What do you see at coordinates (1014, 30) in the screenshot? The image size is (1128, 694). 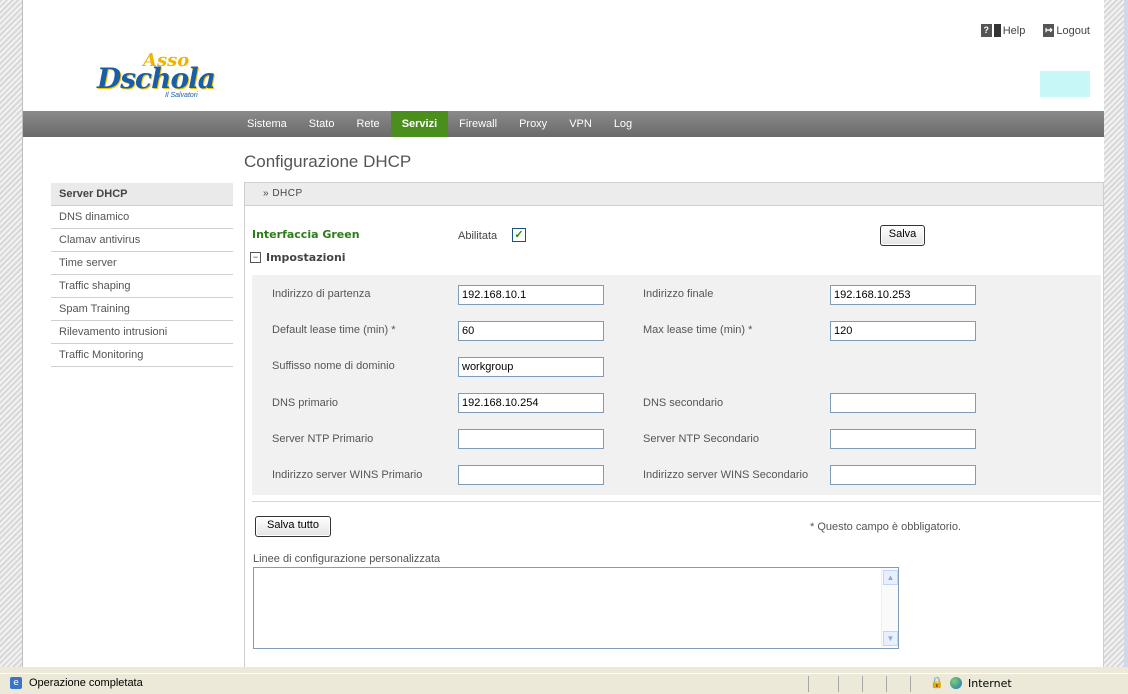 I see `help-label: Help` at bounding box center [1014, 30].